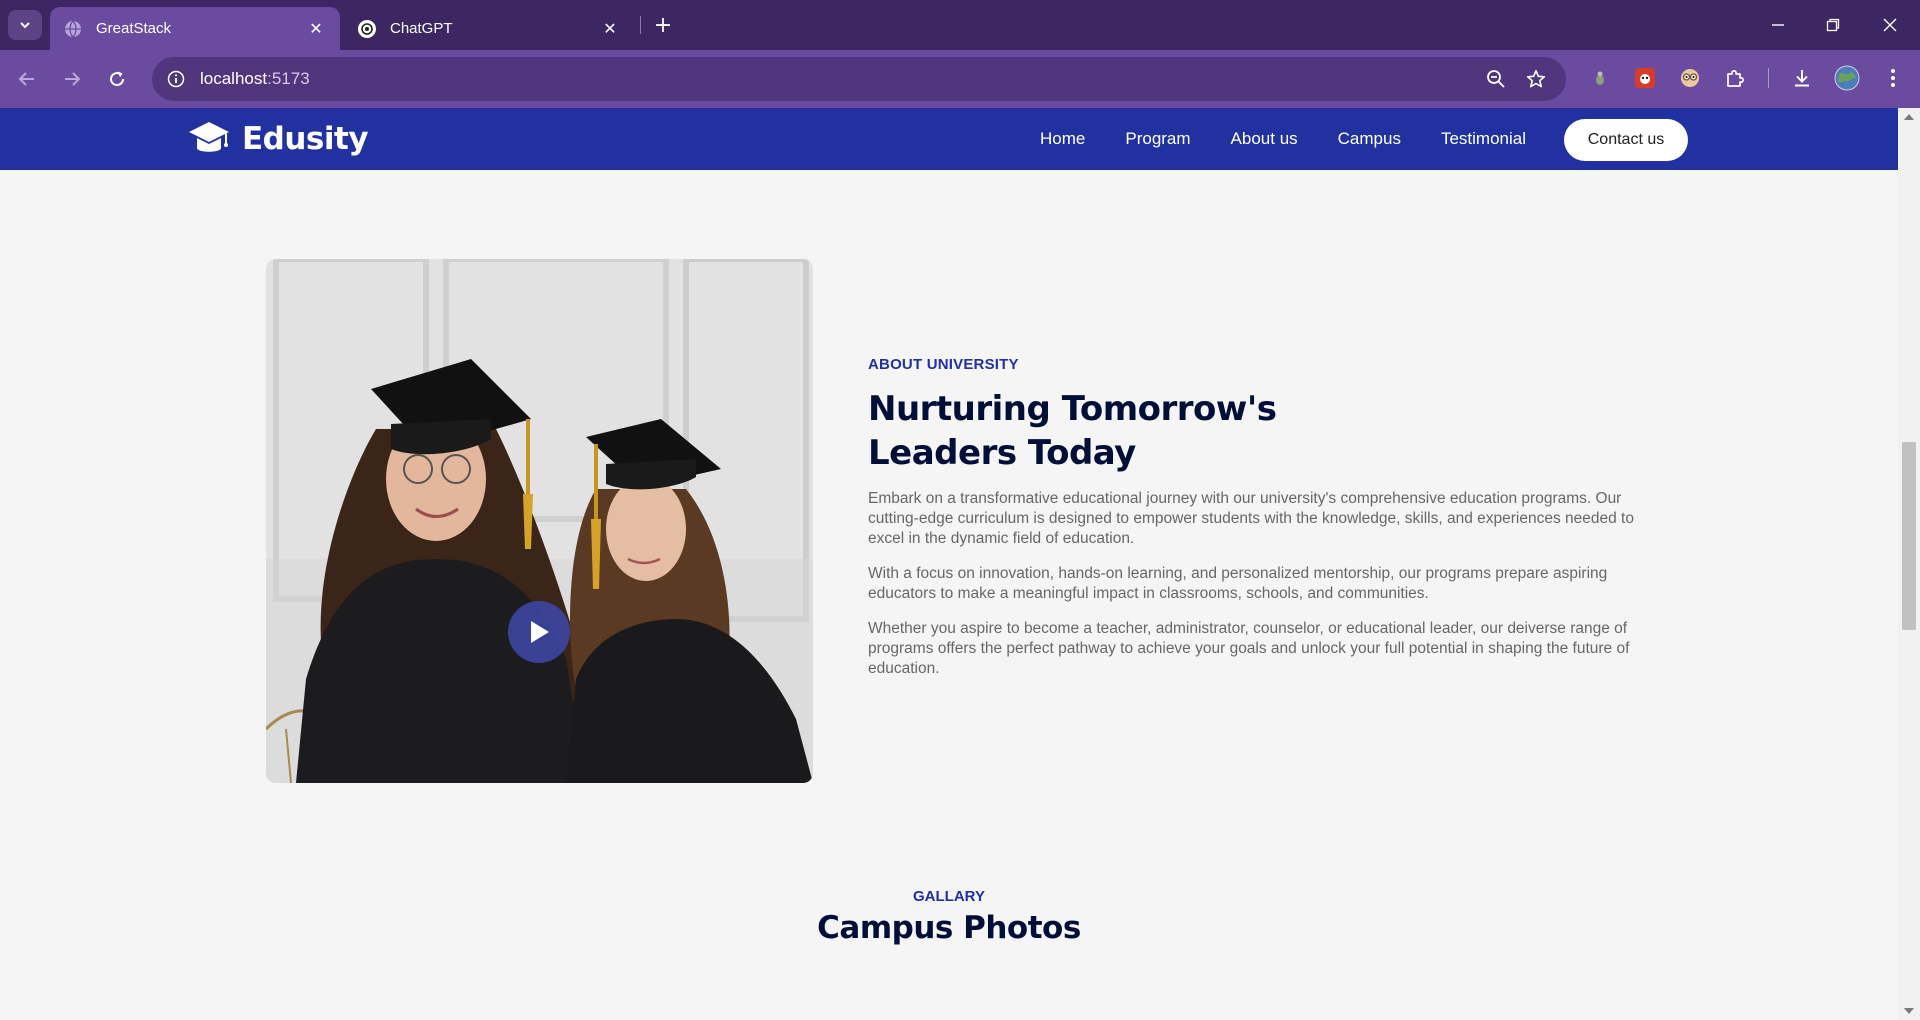  Describe the element at coordinates (1264, 139) in the screenshot. I see `nav-link-about: About us` at that location.